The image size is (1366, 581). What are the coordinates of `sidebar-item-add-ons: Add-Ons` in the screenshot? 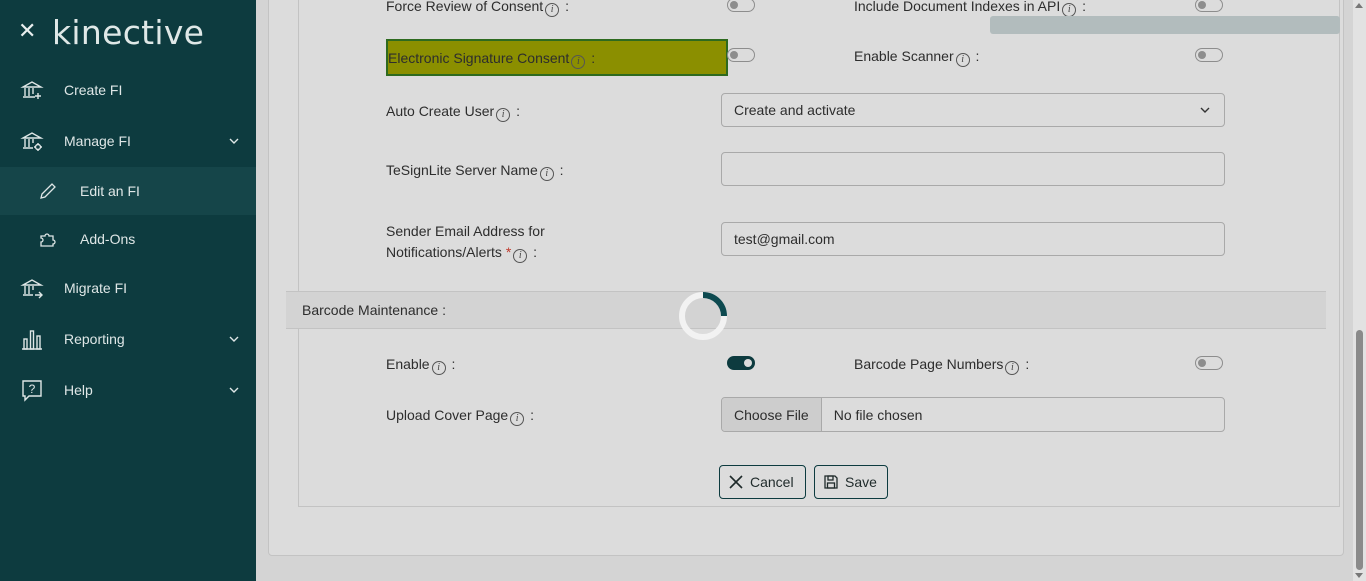 It's located at (128, 239).